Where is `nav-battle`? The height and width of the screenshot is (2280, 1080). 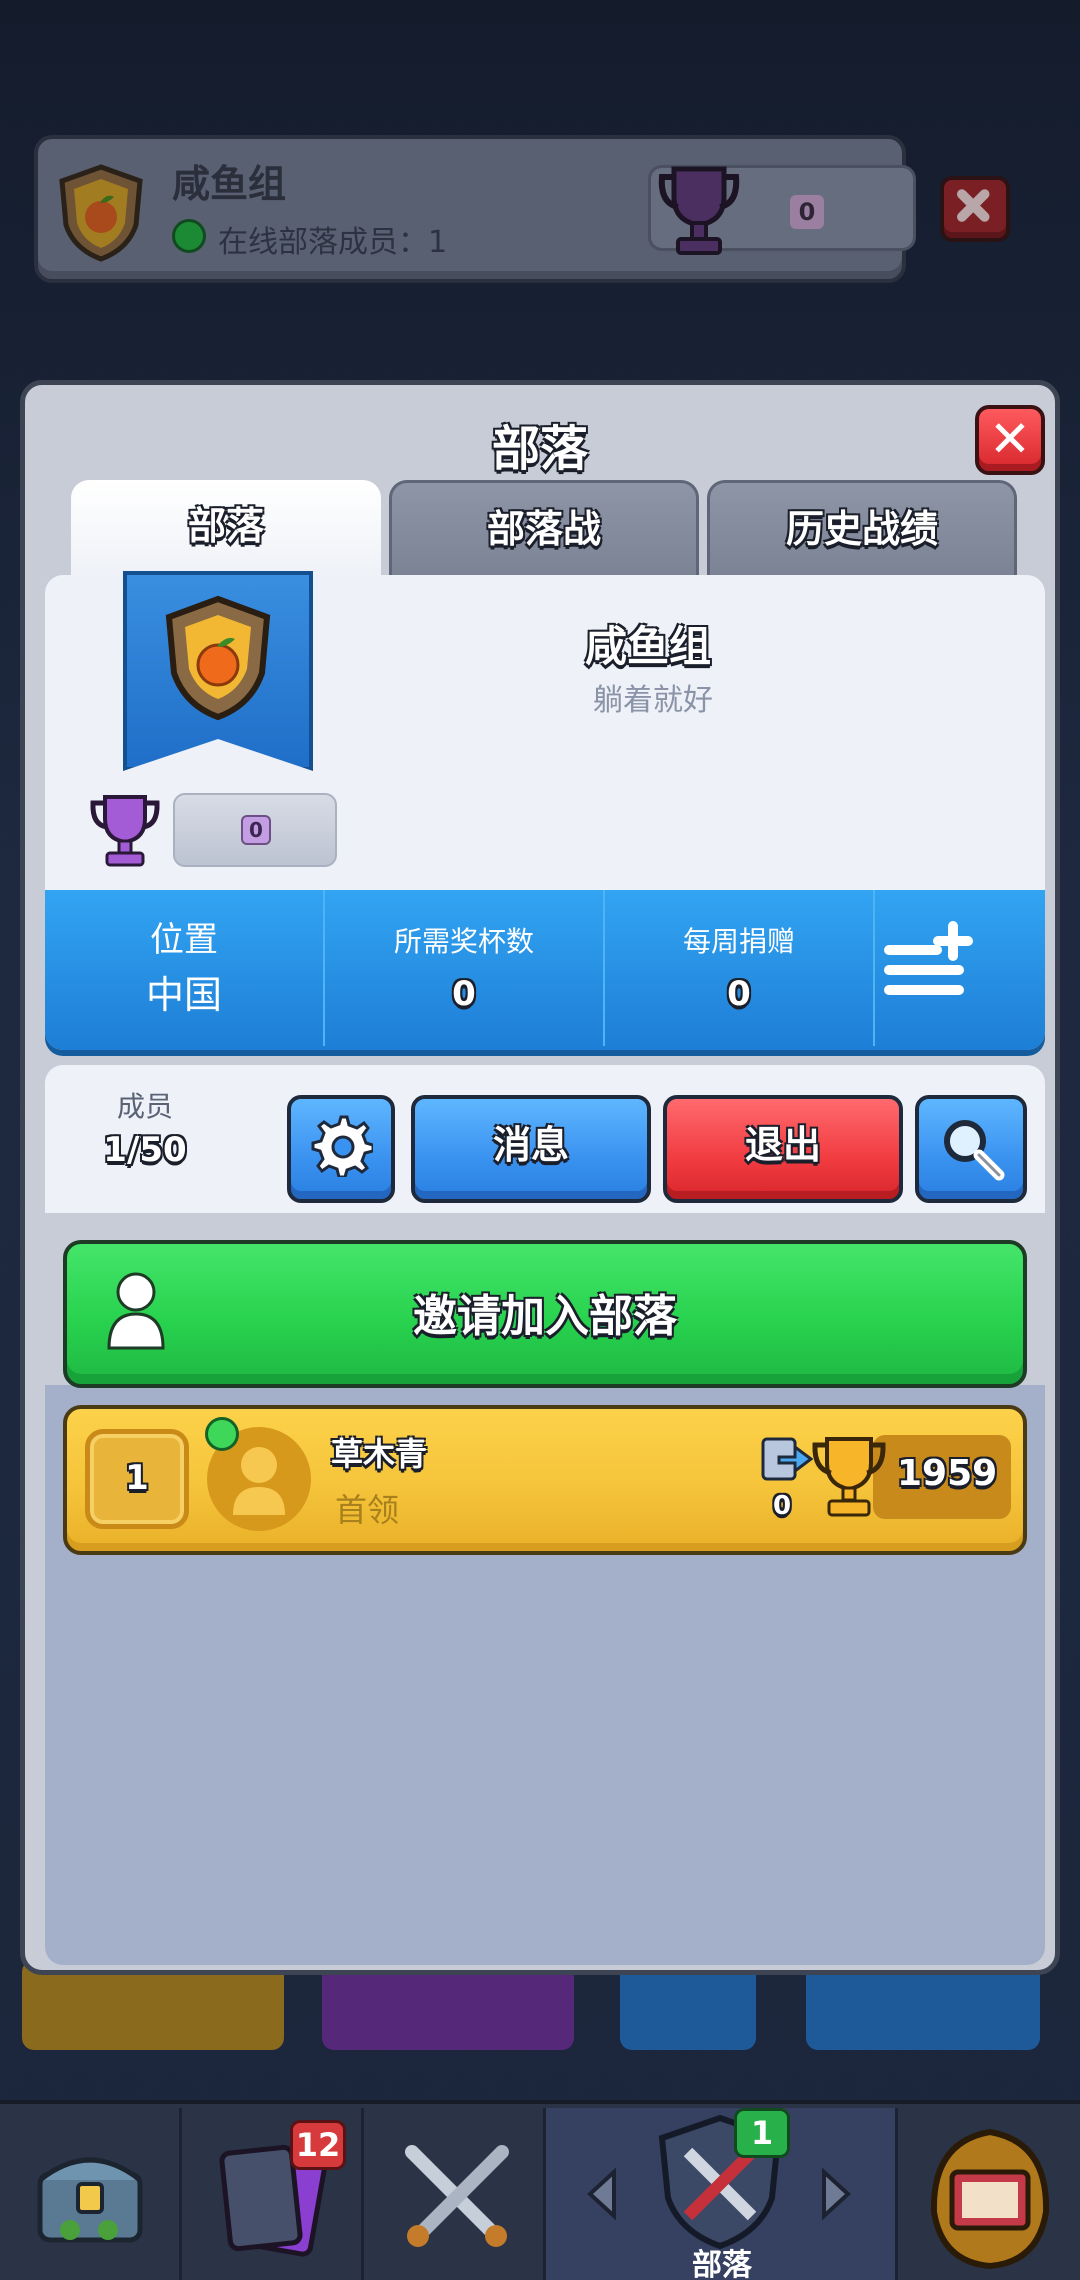 nav-battle is located at coordinates (455, 2194).